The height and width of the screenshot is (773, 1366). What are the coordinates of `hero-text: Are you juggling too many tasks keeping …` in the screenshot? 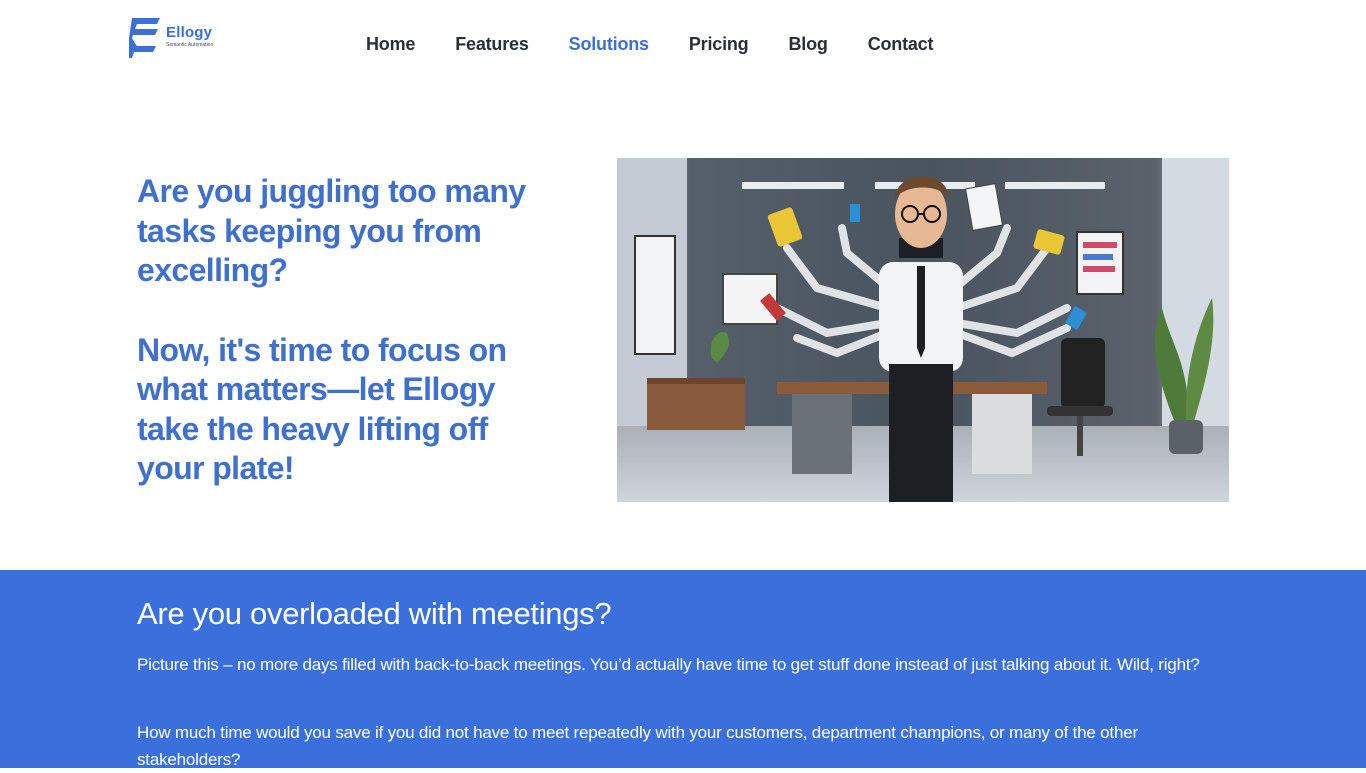 It's located at (347, 330).